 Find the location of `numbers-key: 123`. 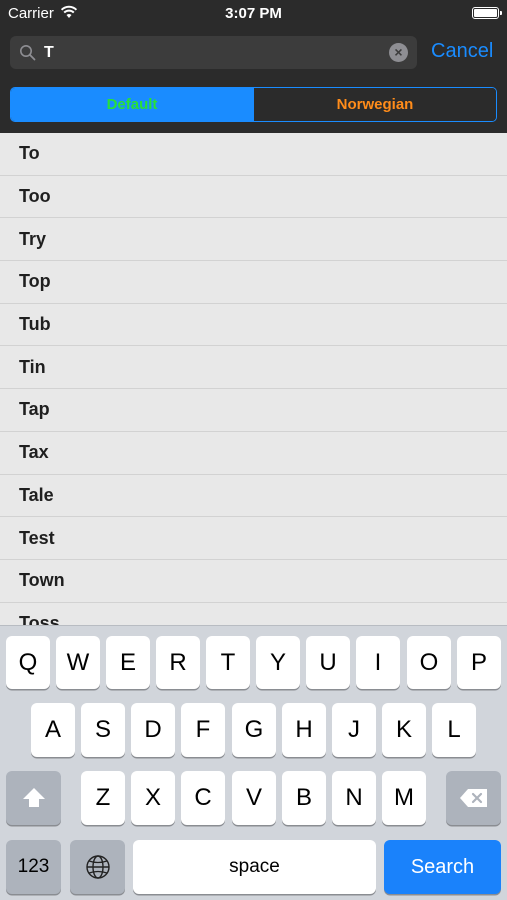

numbers-key: 123 is located at coordinates (33, 867).